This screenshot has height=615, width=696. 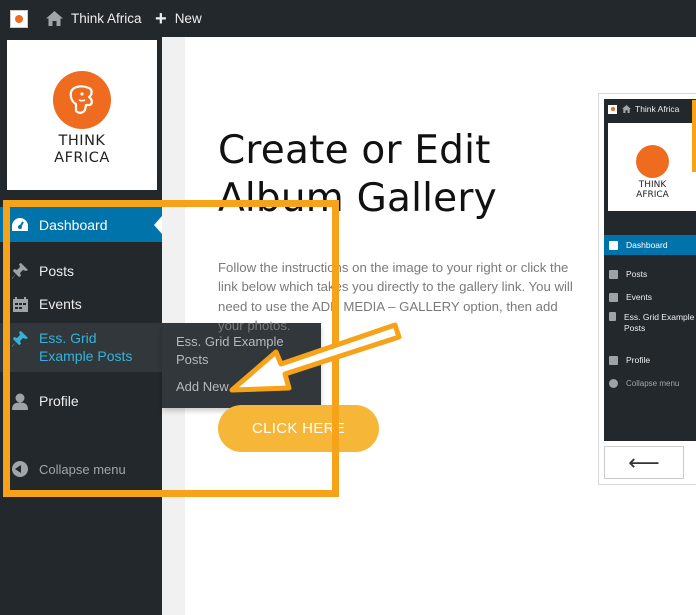 What do you see at coordinates (81, 401) in the screenshot?
I see `sidebar-item-profile: Profile` at bounding box center [81, 401].